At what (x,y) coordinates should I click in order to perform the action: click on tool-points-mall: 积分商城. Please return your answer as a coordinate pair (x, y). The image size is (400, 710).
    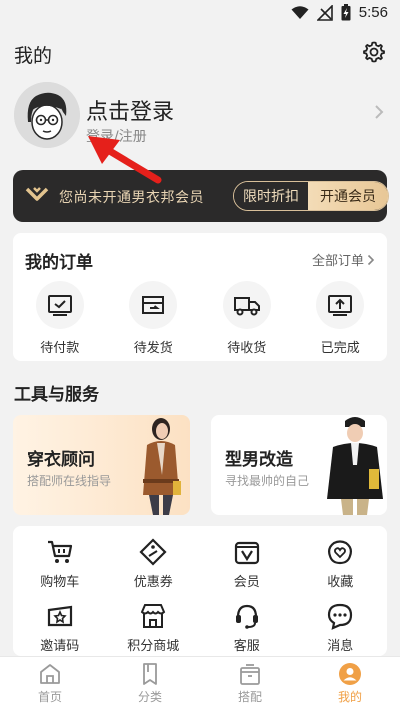
    Looking at the image, I should click on (154, 628).